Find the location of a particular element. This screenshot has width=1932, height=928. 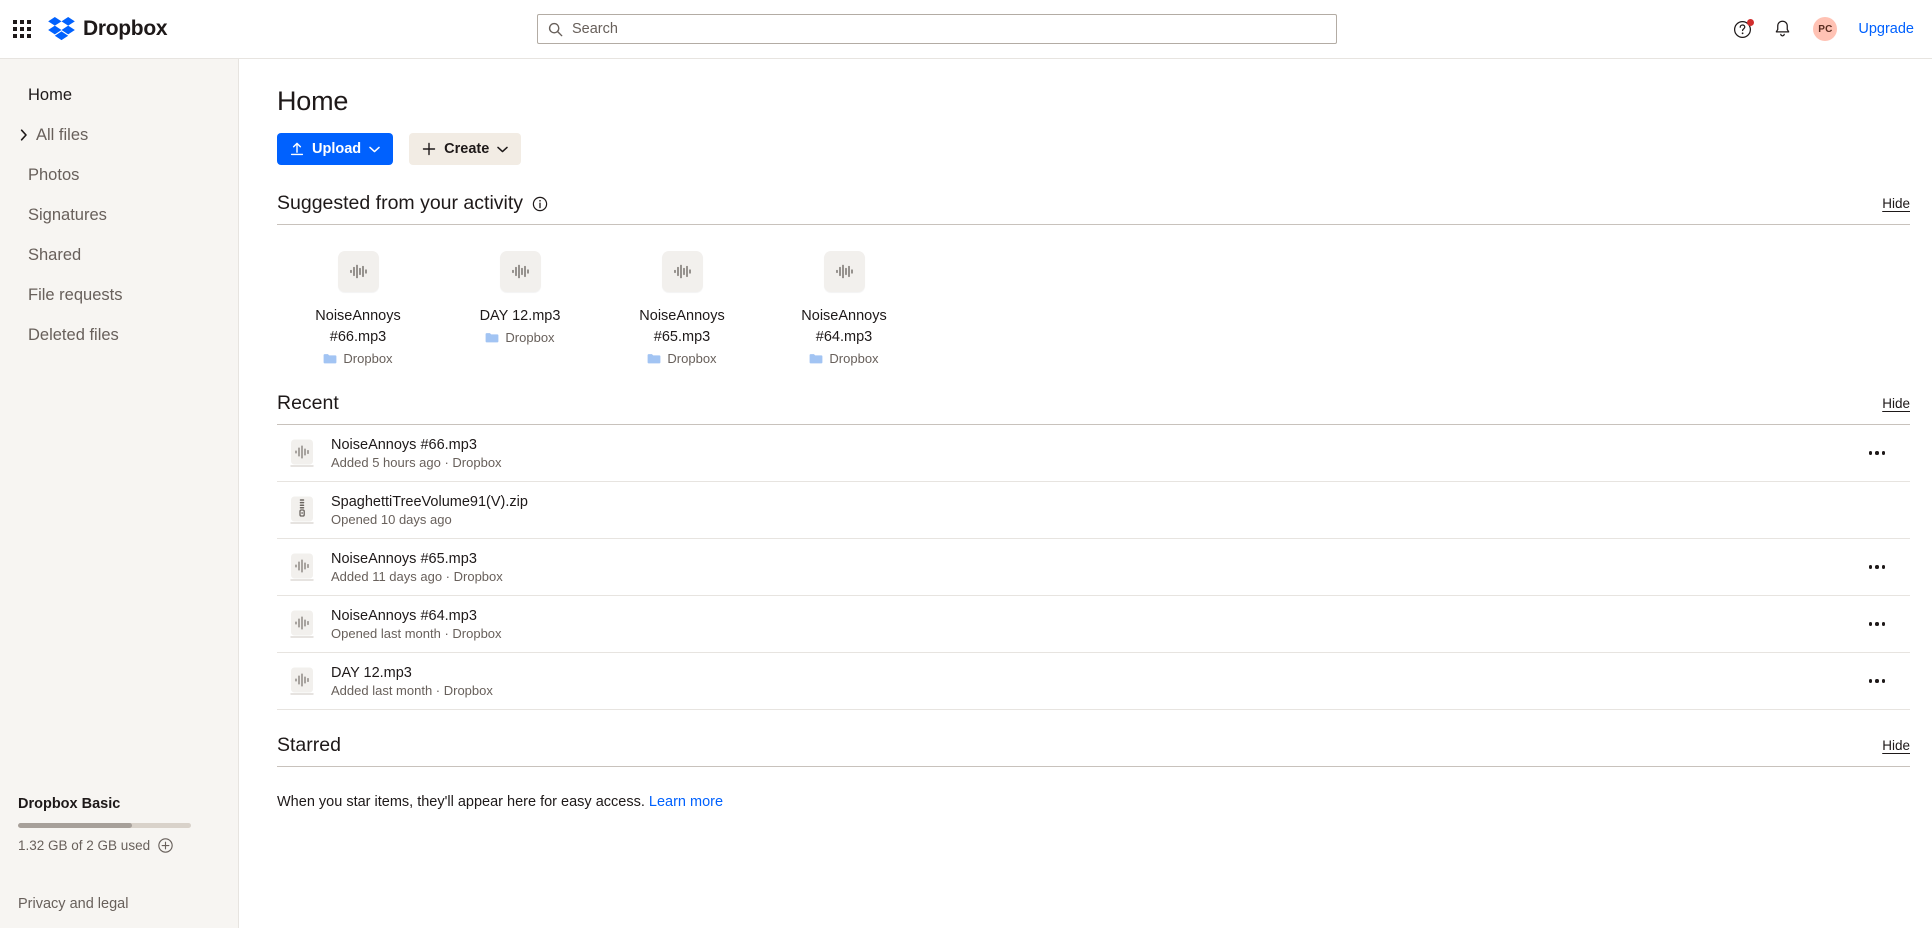

sidebar-item-file-requests: File requests is located at coordinates (119, 295).